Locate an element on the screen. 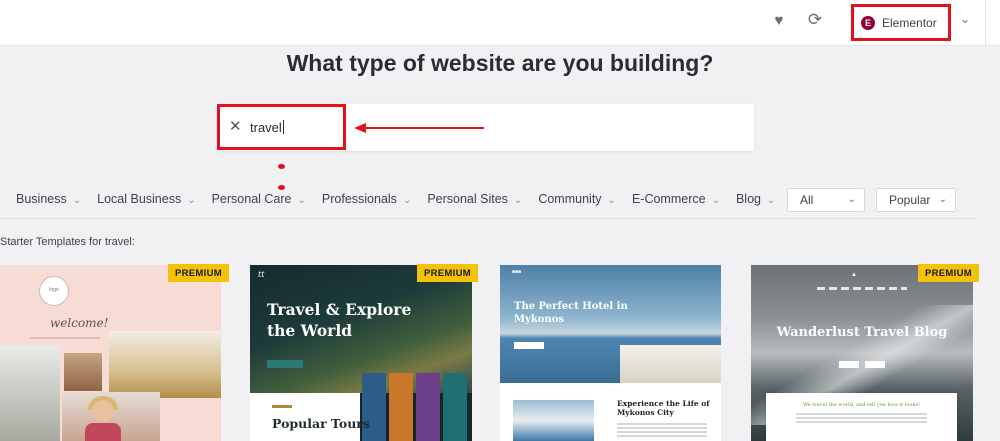  template-subtitle: Experience the Life of Mykonos City is located at coordinates (663, 408).